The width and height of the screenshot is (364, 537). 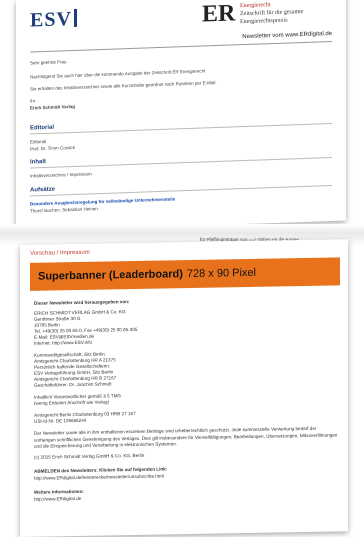 I want to click on banner-size: 728 x 90 Pixel, so click(x=221, y=273).